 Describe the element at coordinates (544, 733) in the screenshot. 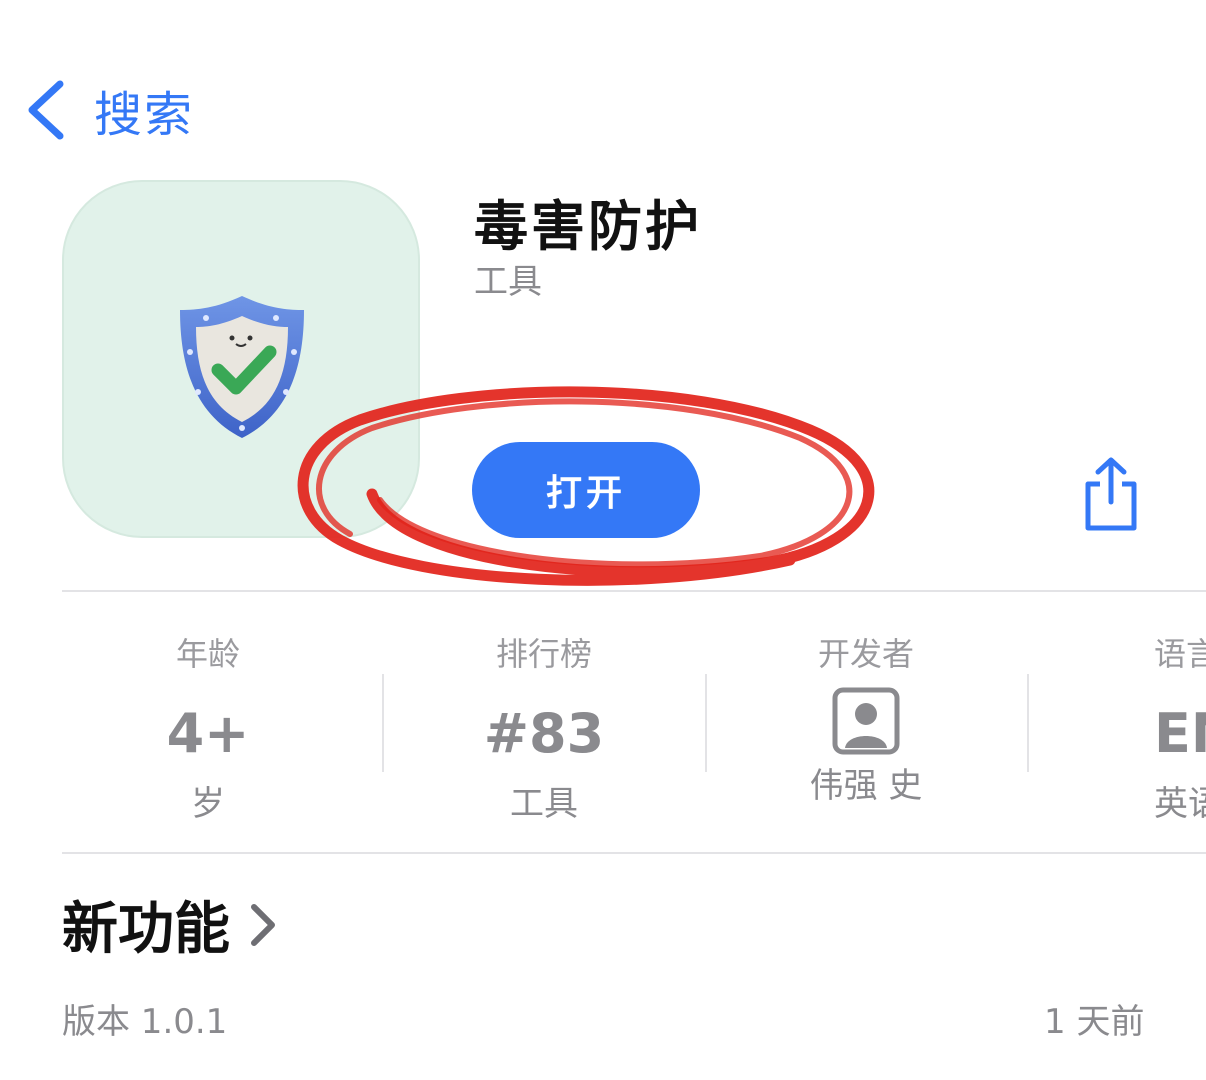

I see `stat-chart-value: #83` at that location.